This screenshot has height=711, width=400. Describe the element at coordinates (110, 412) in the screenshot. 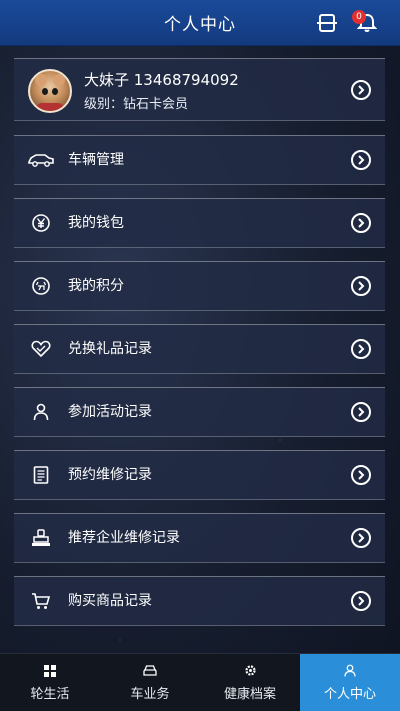

I see `menu-item-label: 参加活动记录` at that location.